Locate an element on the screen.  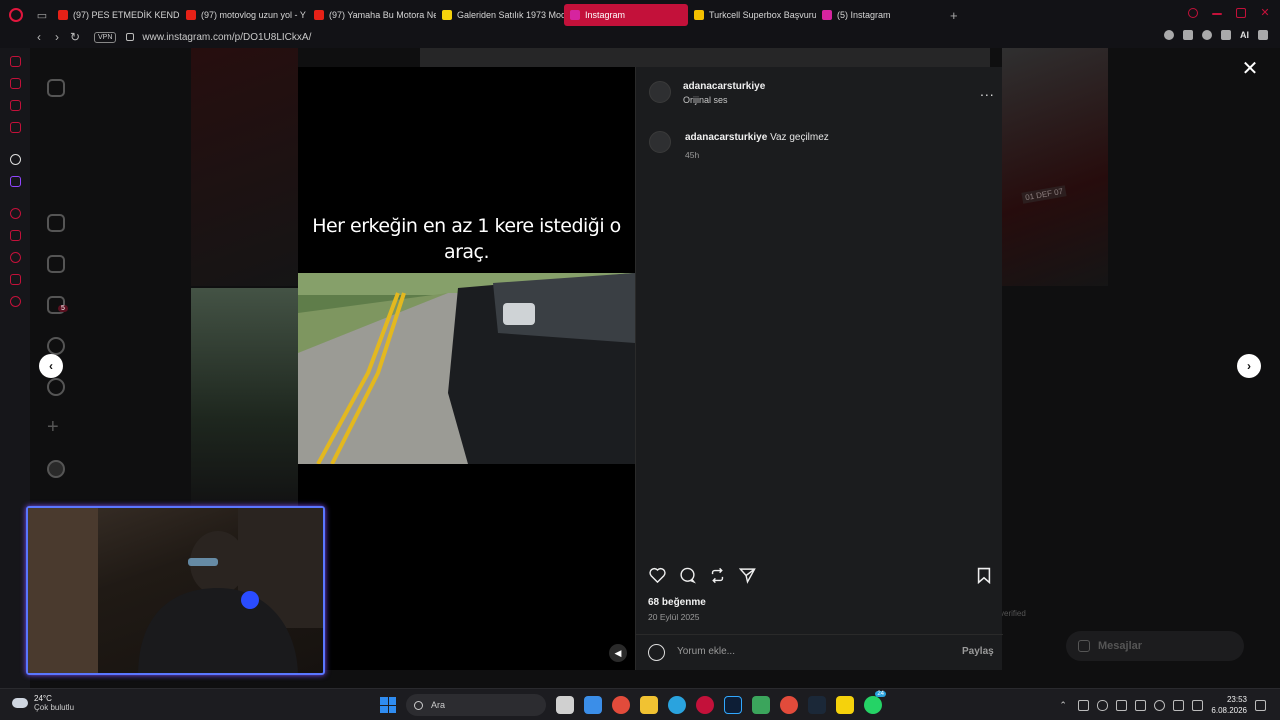
save-bookmark-icon is located at coordinates (984, 575).